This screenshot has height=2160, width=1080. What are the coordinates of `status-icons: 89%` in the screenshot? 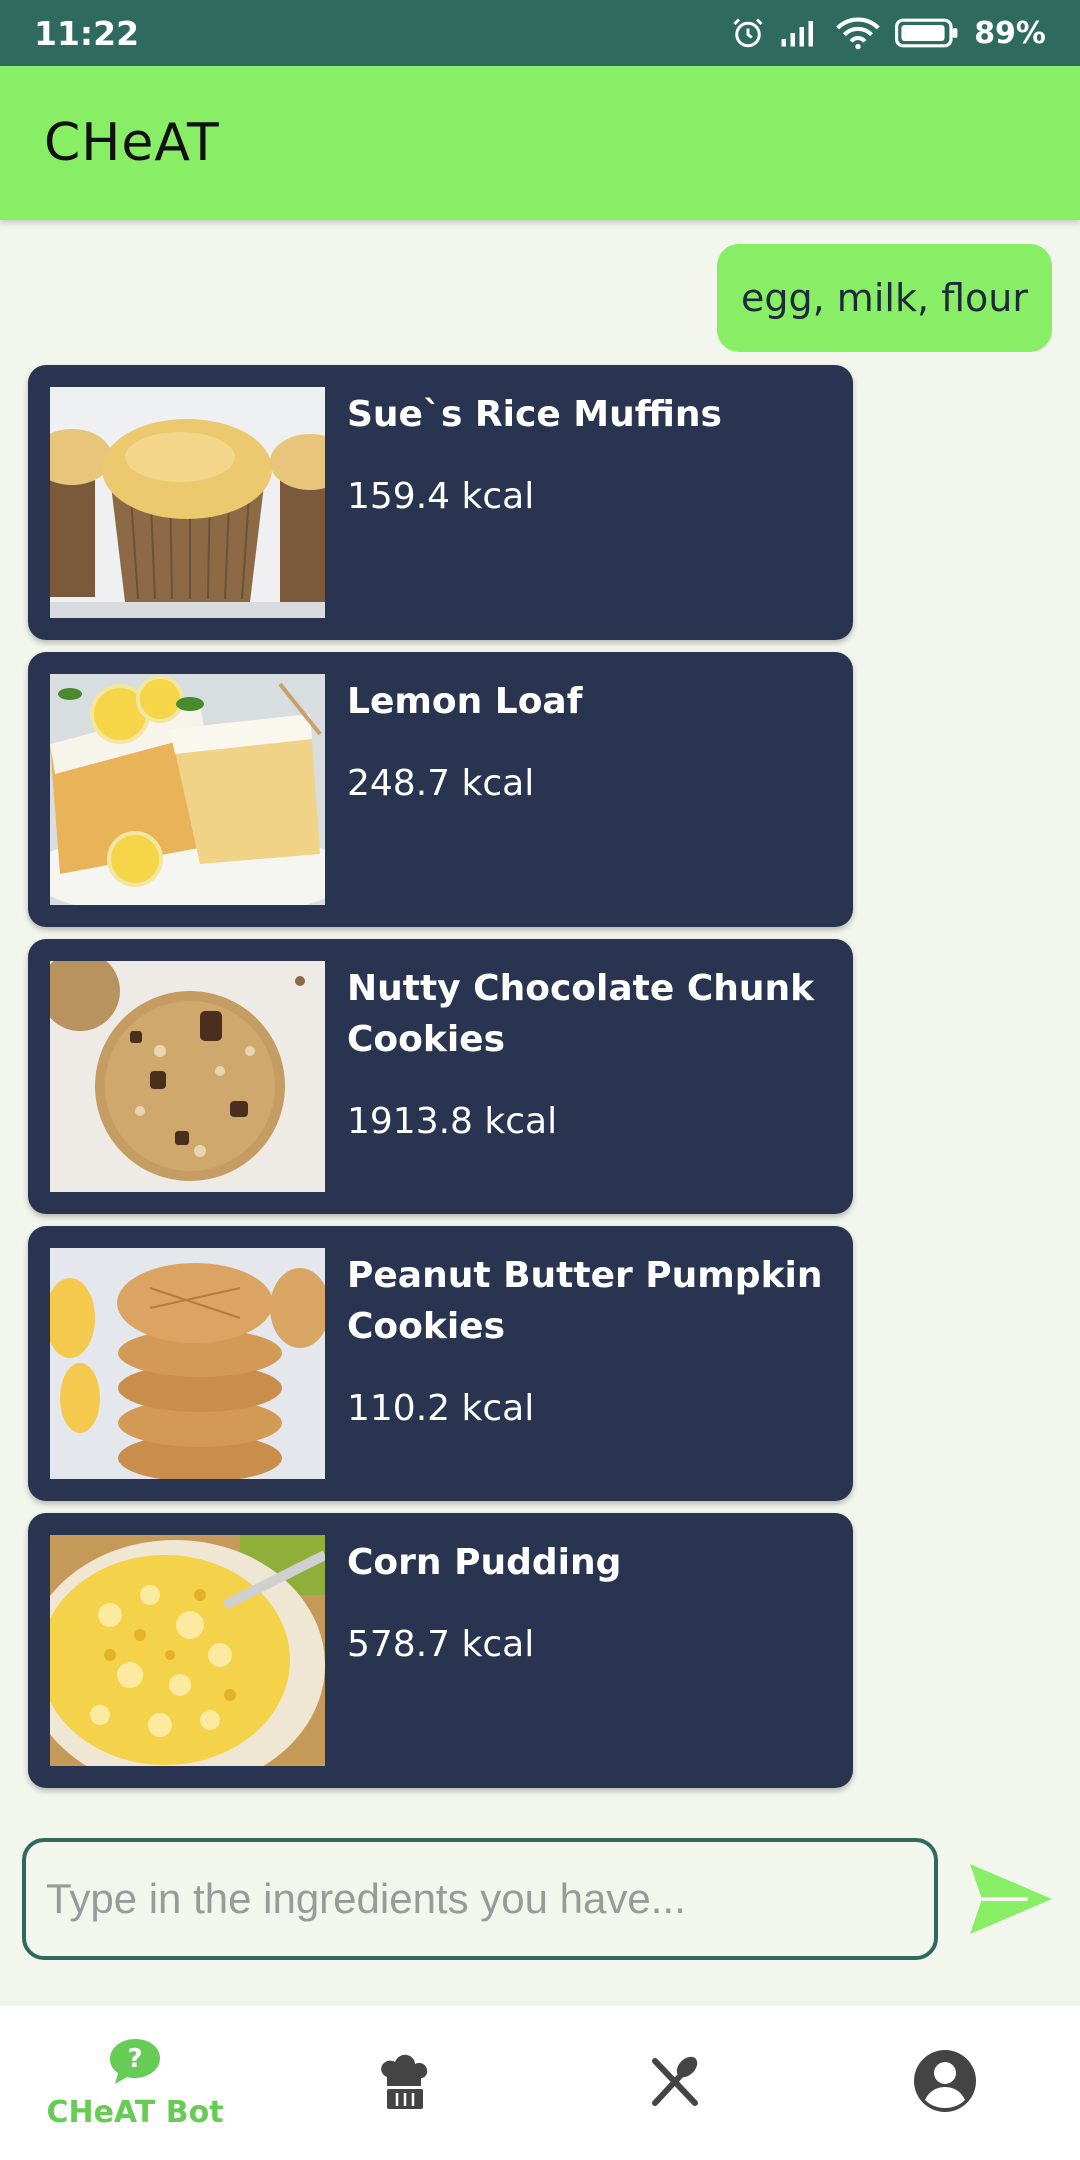 It's located at (888, 33).